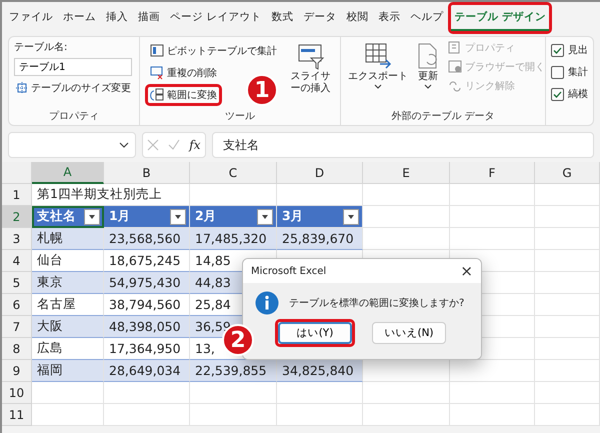 The width and height of the screenshot is (600, 433). What do you see at coordinates (73, 67) in the screenshot?
I see `table-name-field: テーブル1` at bounding box center [73, 67].